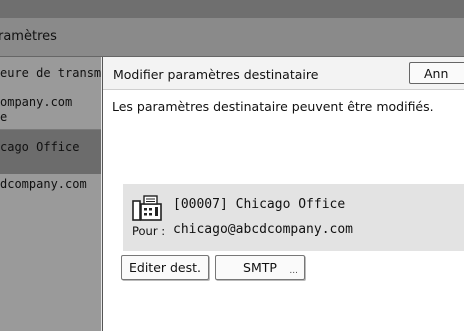  I want to click on background-list-item: ompany.com, so click(36, 102).